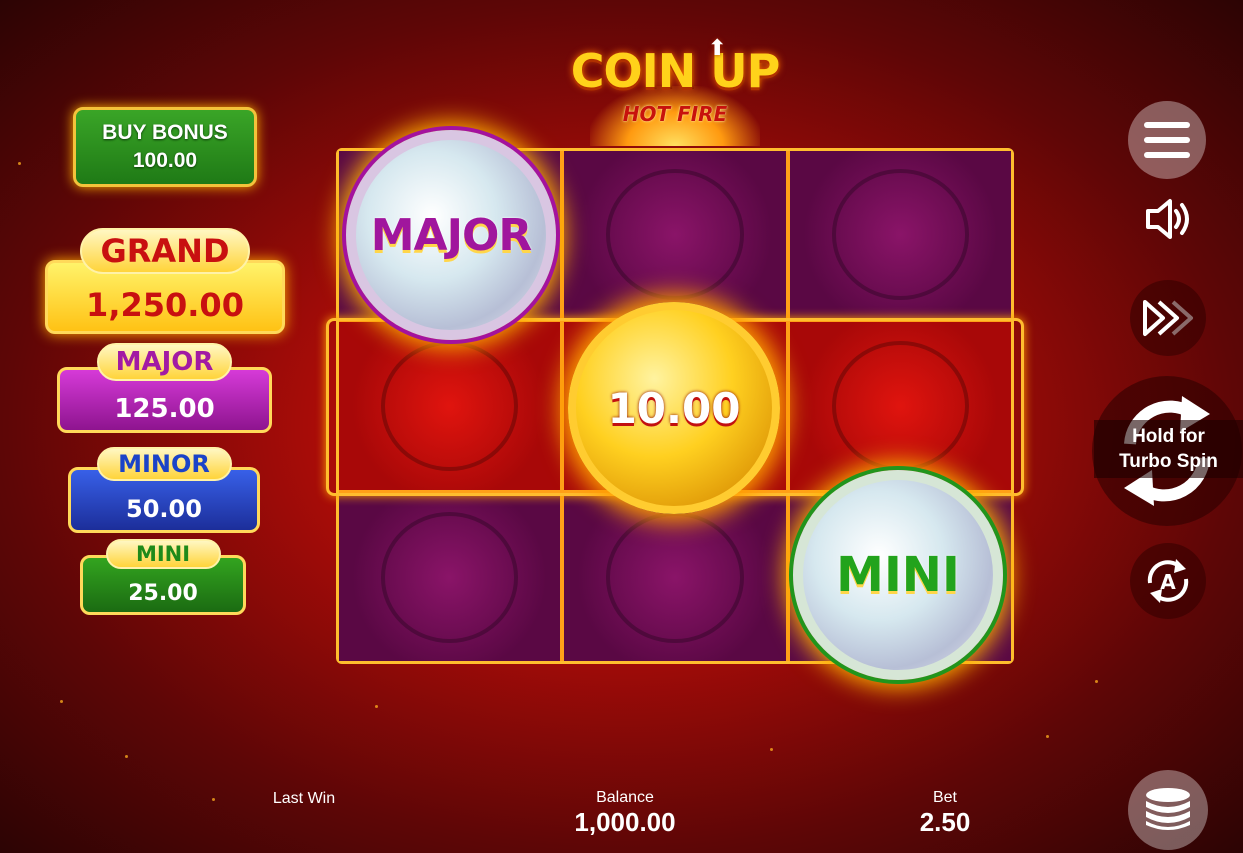 Image resolution: width=1243 pixels, height=853 pixels. I want to click on last-win-display: Last Win, so click(304, 799).